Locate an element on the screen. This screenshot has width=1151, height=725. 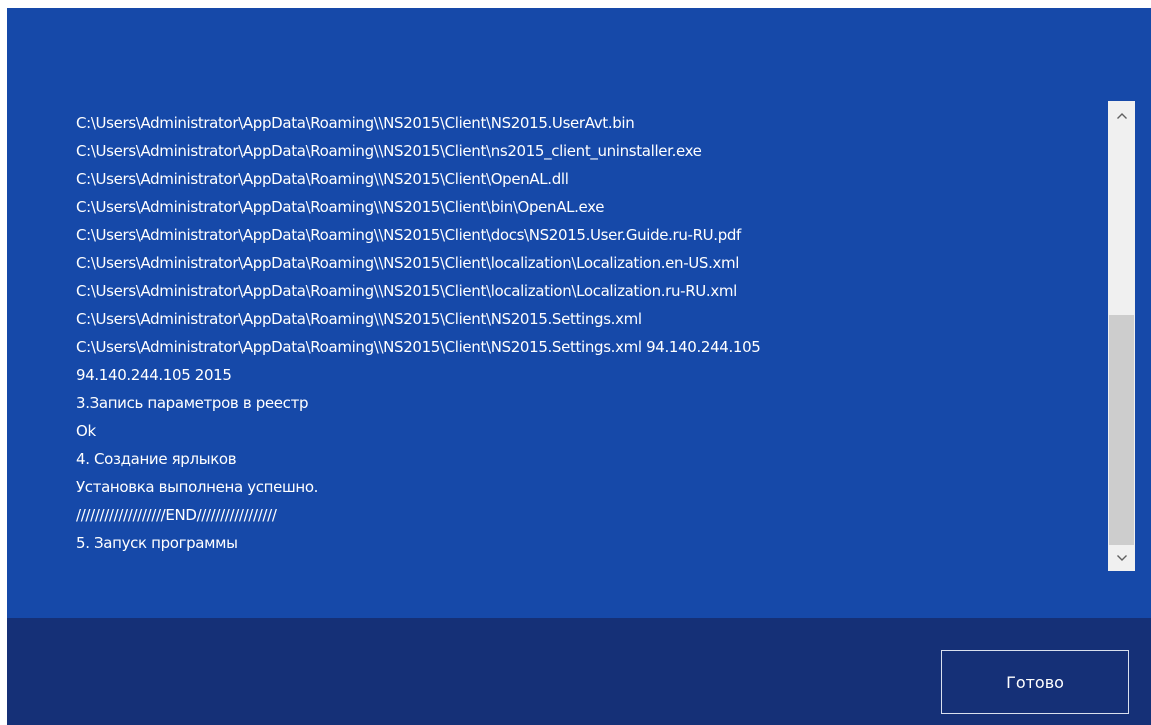
log-line: 3.Запись параметров в реестр is located at coordinates (192, 403).